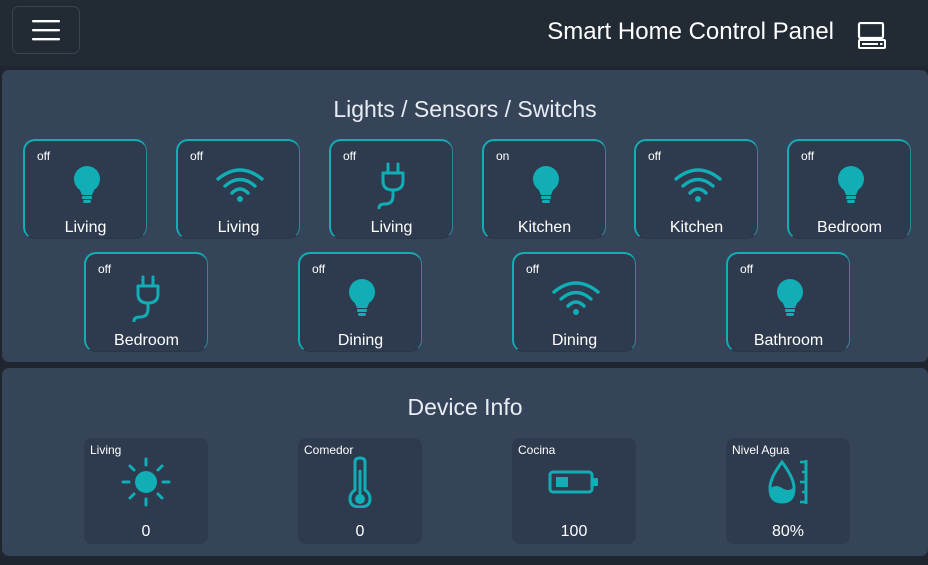 The image size is (928, 565). Describe the element at coordinates (574, 531) in the screenshot. I see `info-card-value: 100` at that location.